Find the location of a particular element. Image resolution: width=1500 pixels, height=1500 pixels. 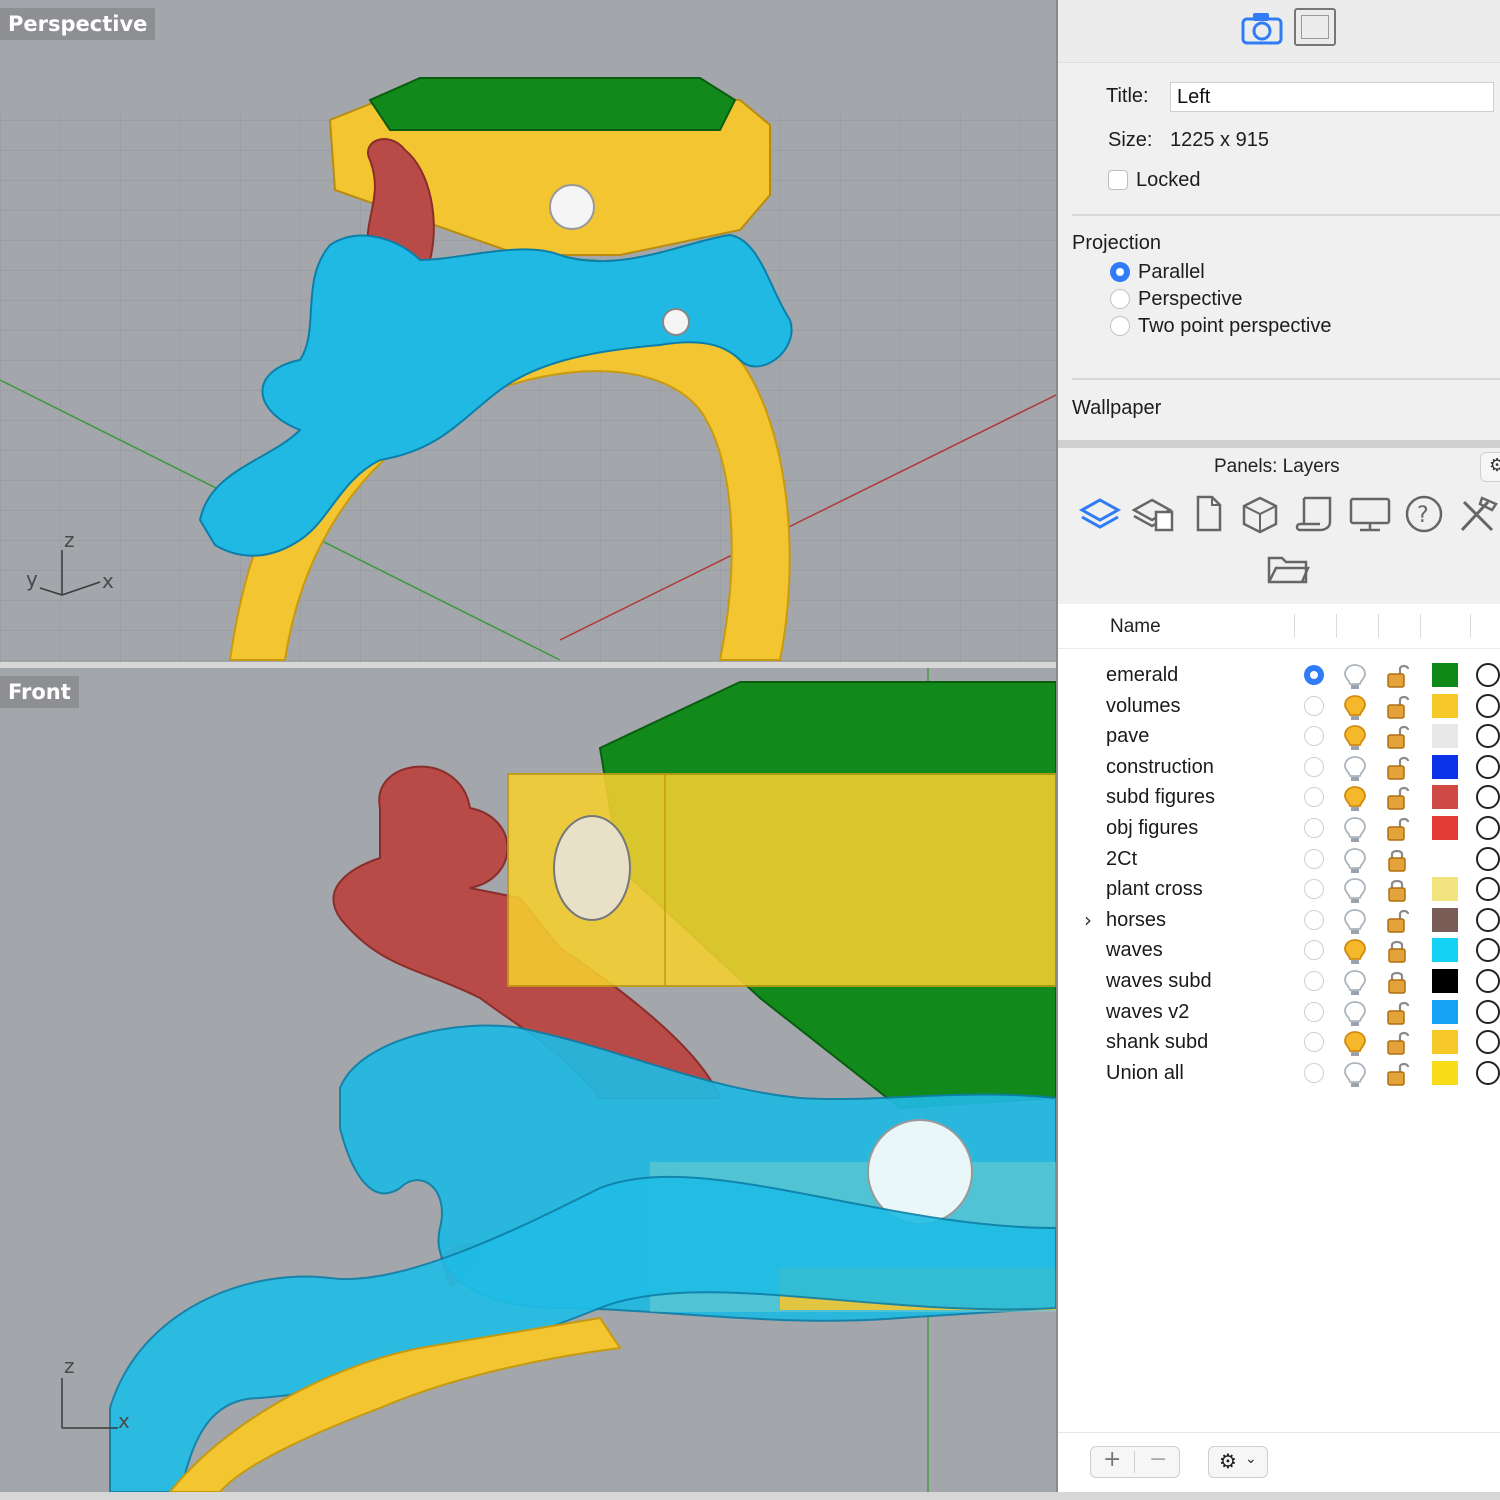

layers-tab-icon is located at coordinates (1100, 514).